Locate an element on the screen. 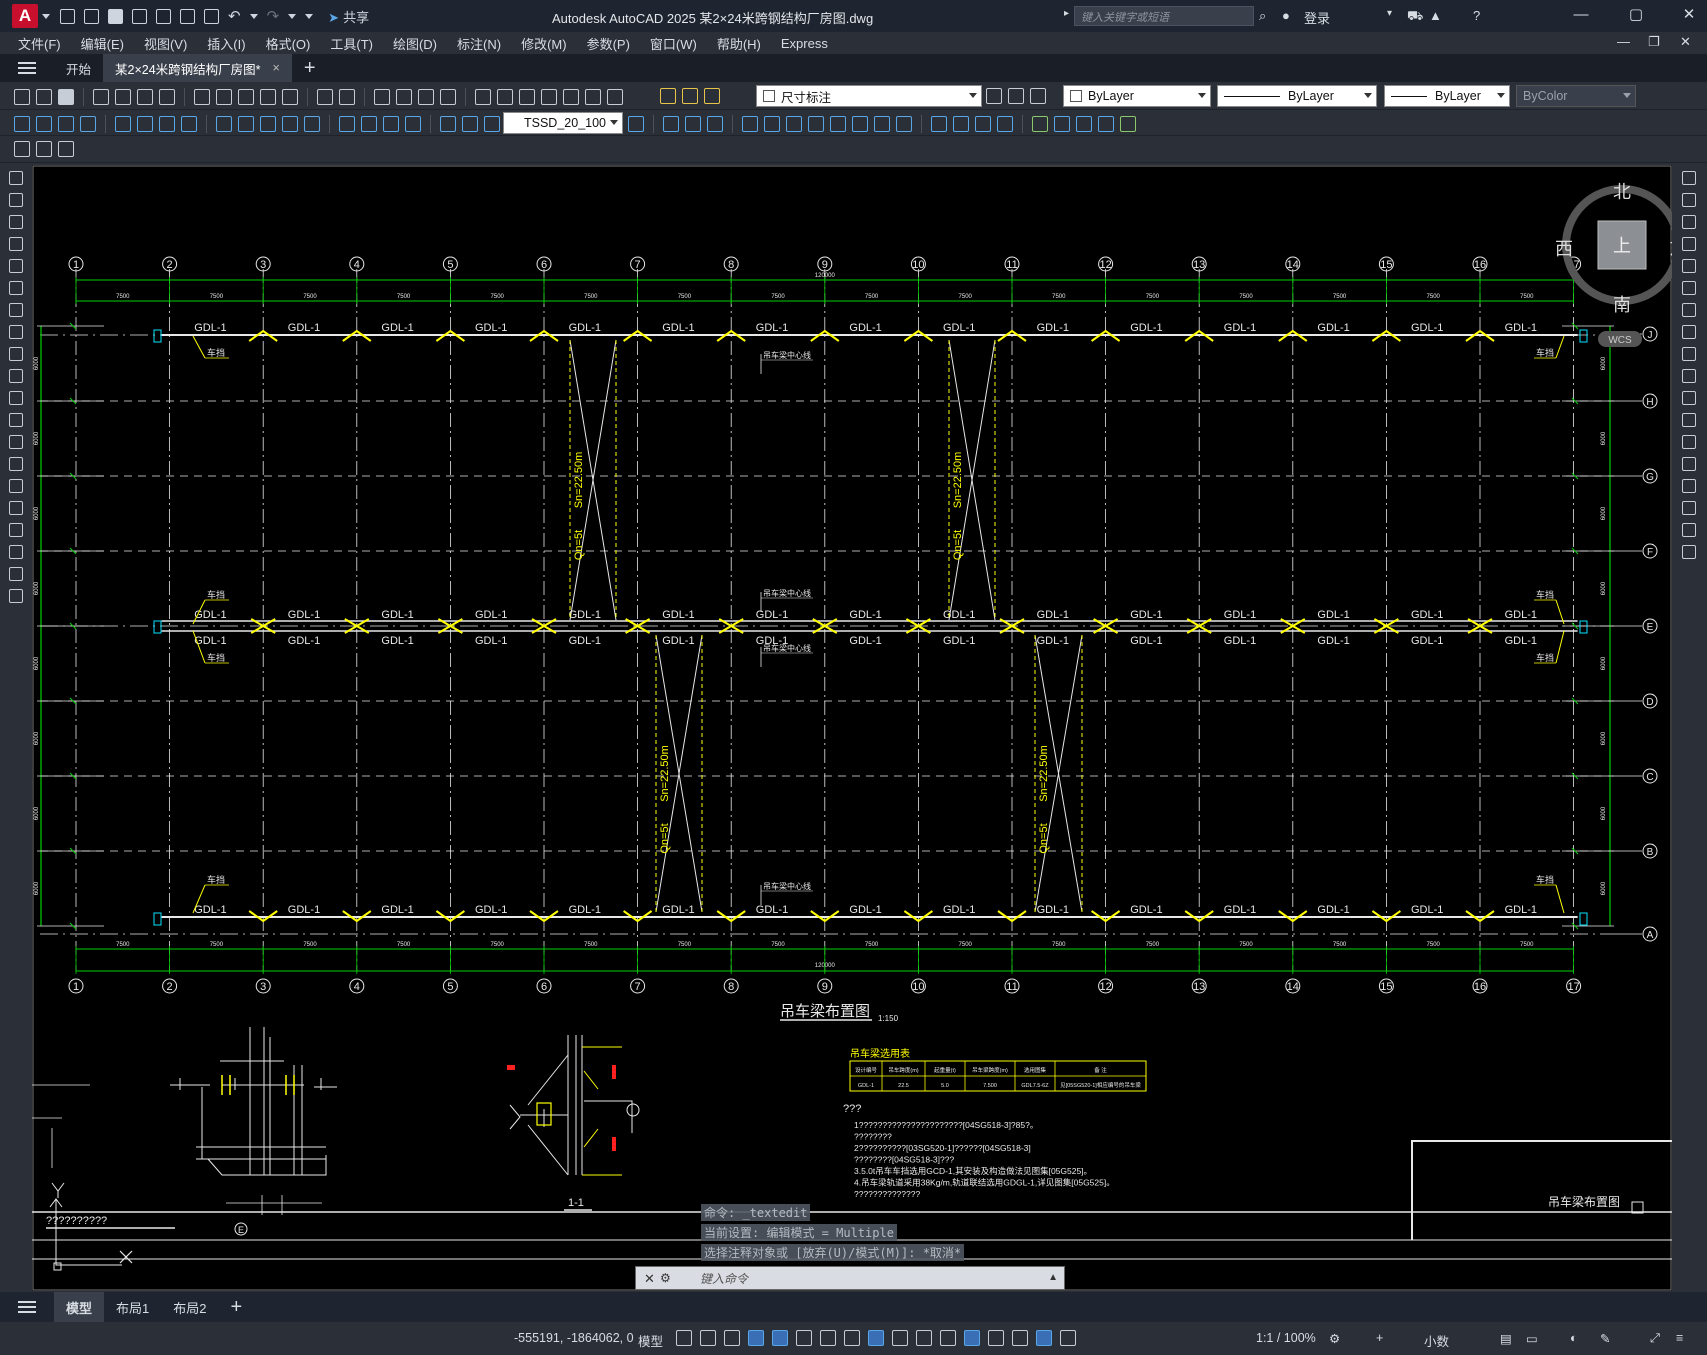  extend-icon is located at coordinates (1689, 398).